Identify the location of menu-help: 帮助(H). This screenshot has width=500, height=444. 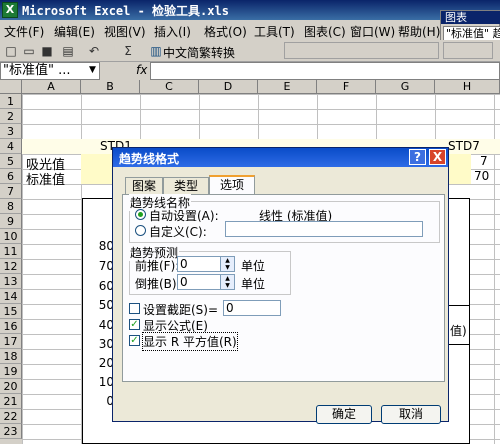
(419, 31).